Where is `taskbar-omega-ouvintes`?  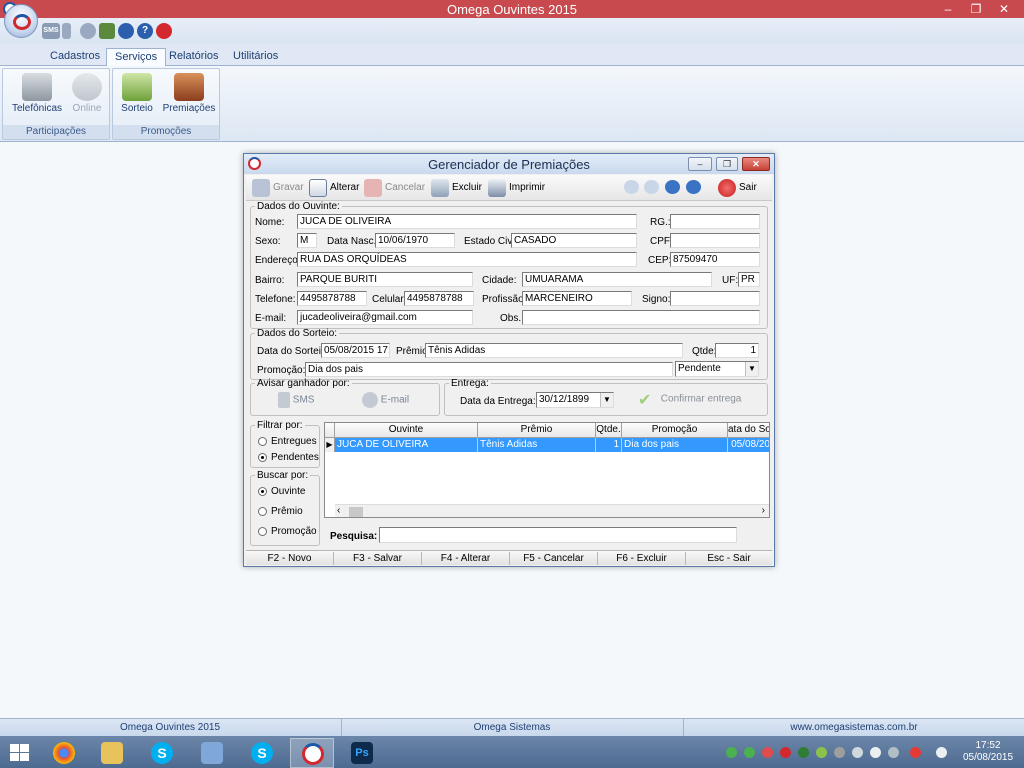 taskbar-omega-ouvintes is located at coordinates (312, 753).